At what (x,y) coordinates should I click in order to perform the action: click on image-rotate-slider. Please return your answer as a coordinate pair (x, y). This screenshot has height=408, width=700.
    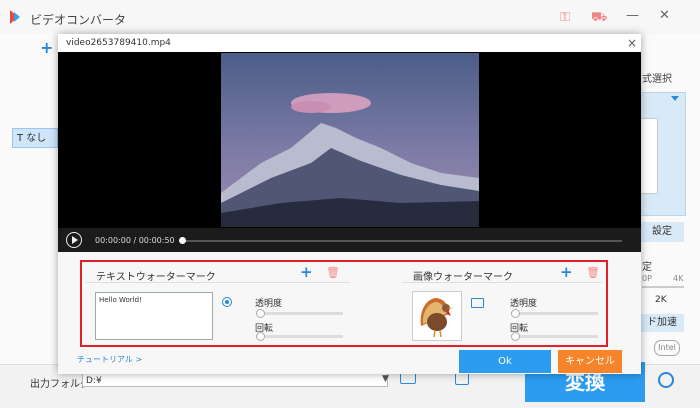
    Looking at the image, I should click on (555, 336).